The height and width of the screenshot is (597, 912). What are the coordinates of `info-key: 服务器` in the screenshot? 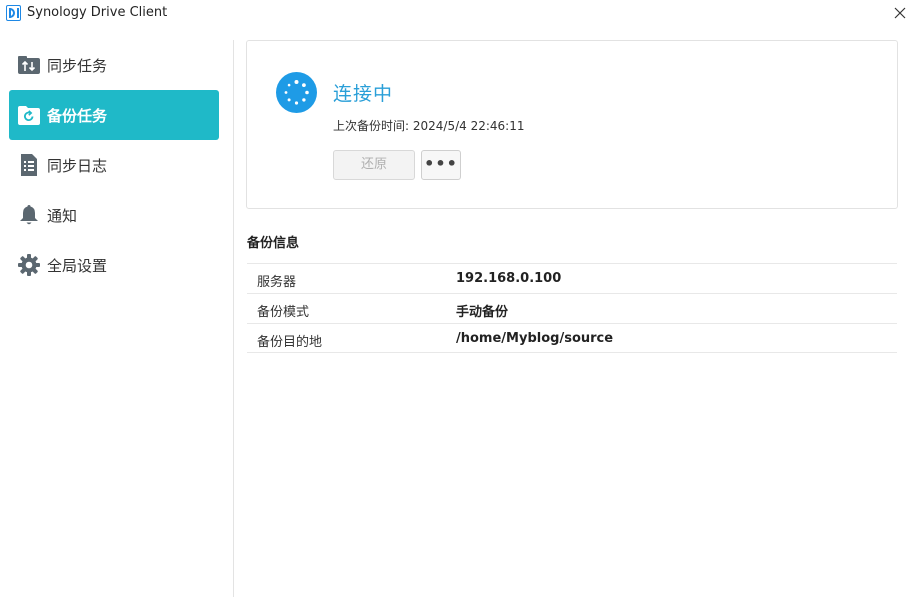 It's located at (277, 282).